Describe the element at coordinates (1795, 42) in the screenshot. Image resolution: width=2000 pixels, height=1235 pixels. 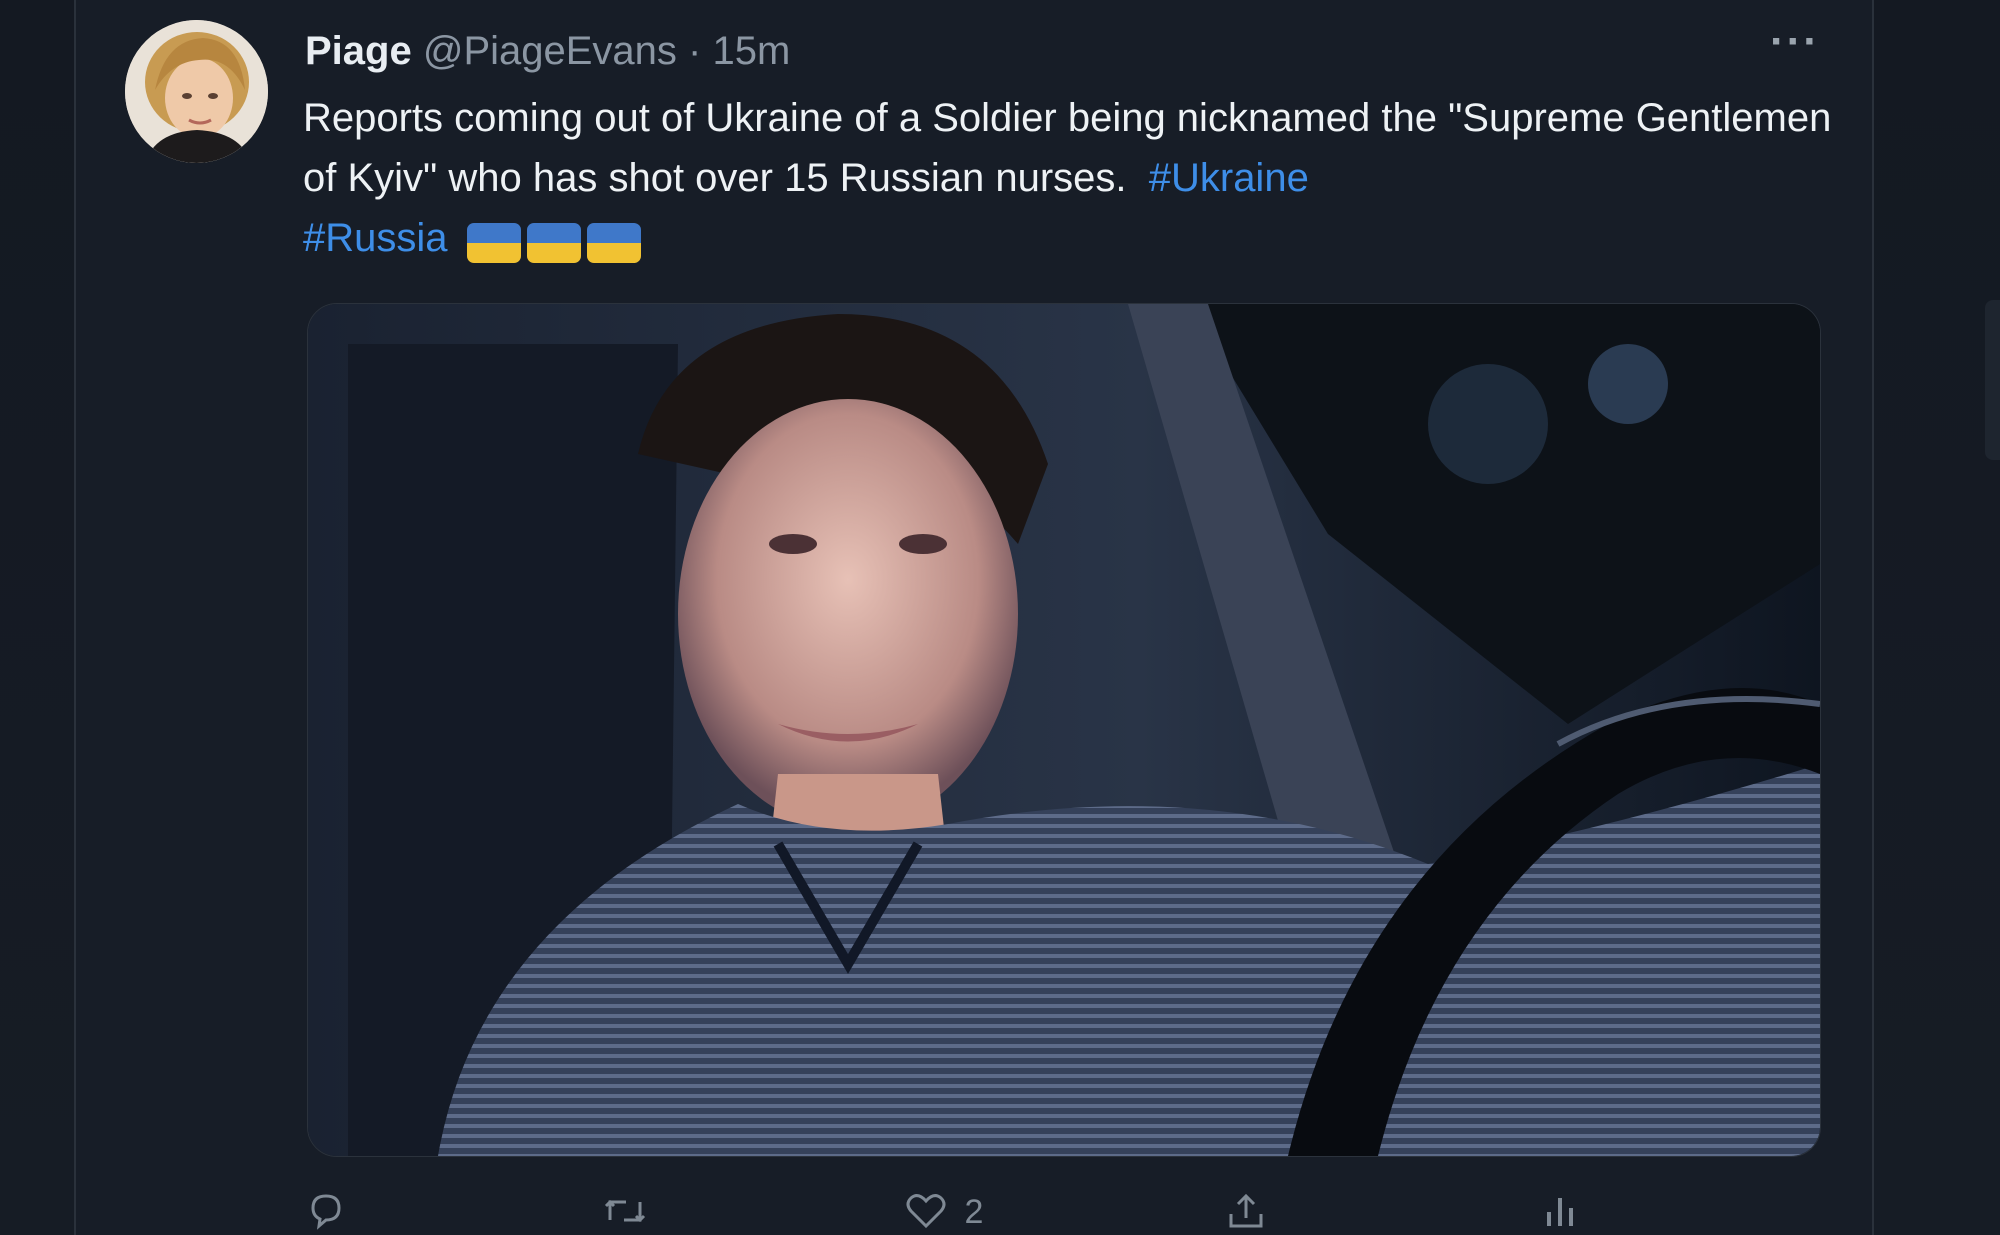
I see `more-options-icon: ···` at that location.